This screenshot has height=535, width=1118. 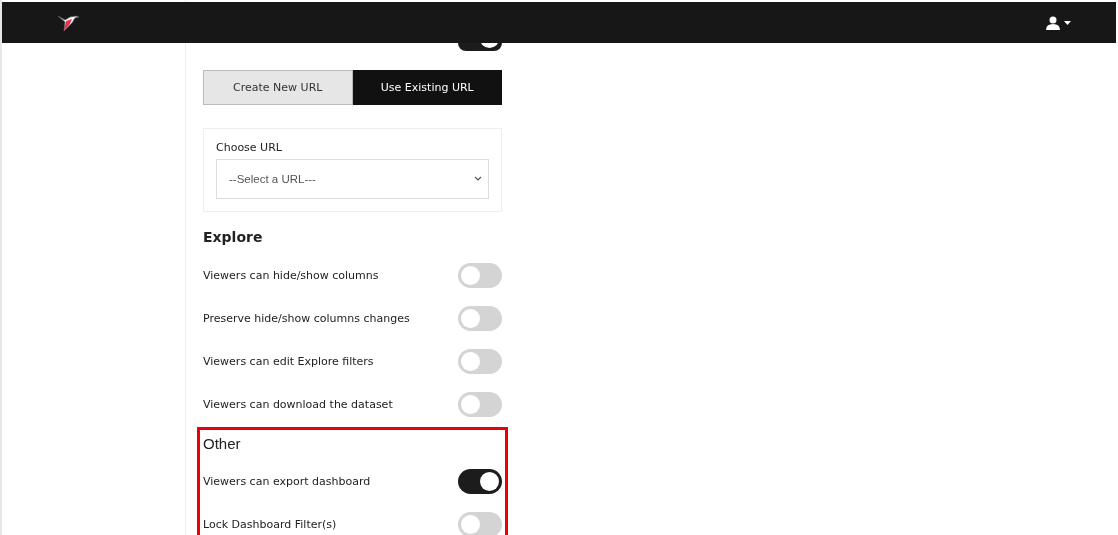 What do you see at coordinates (306, 318) in the screenshot?
I see `setting-label: Preserve hide/show columns changes` at bounding box center [306, 318].